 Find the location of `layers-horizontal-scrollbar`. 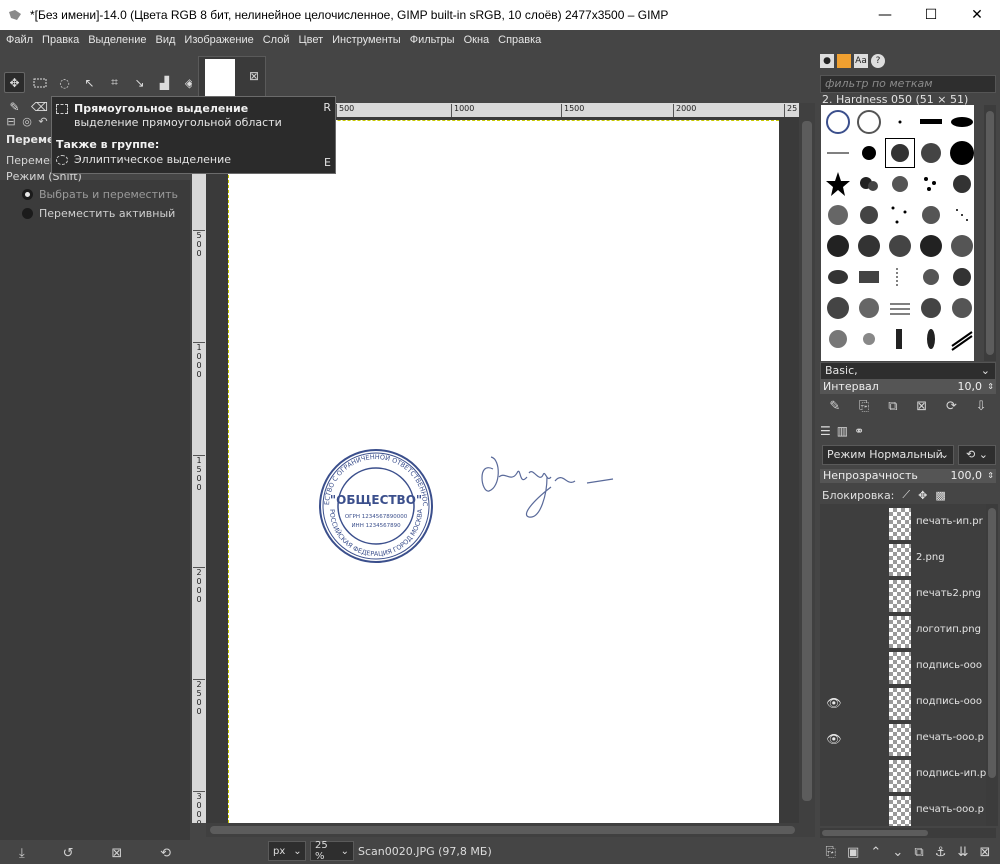

layers-horizontal-scrollbar is located at coordinates (908, 833).